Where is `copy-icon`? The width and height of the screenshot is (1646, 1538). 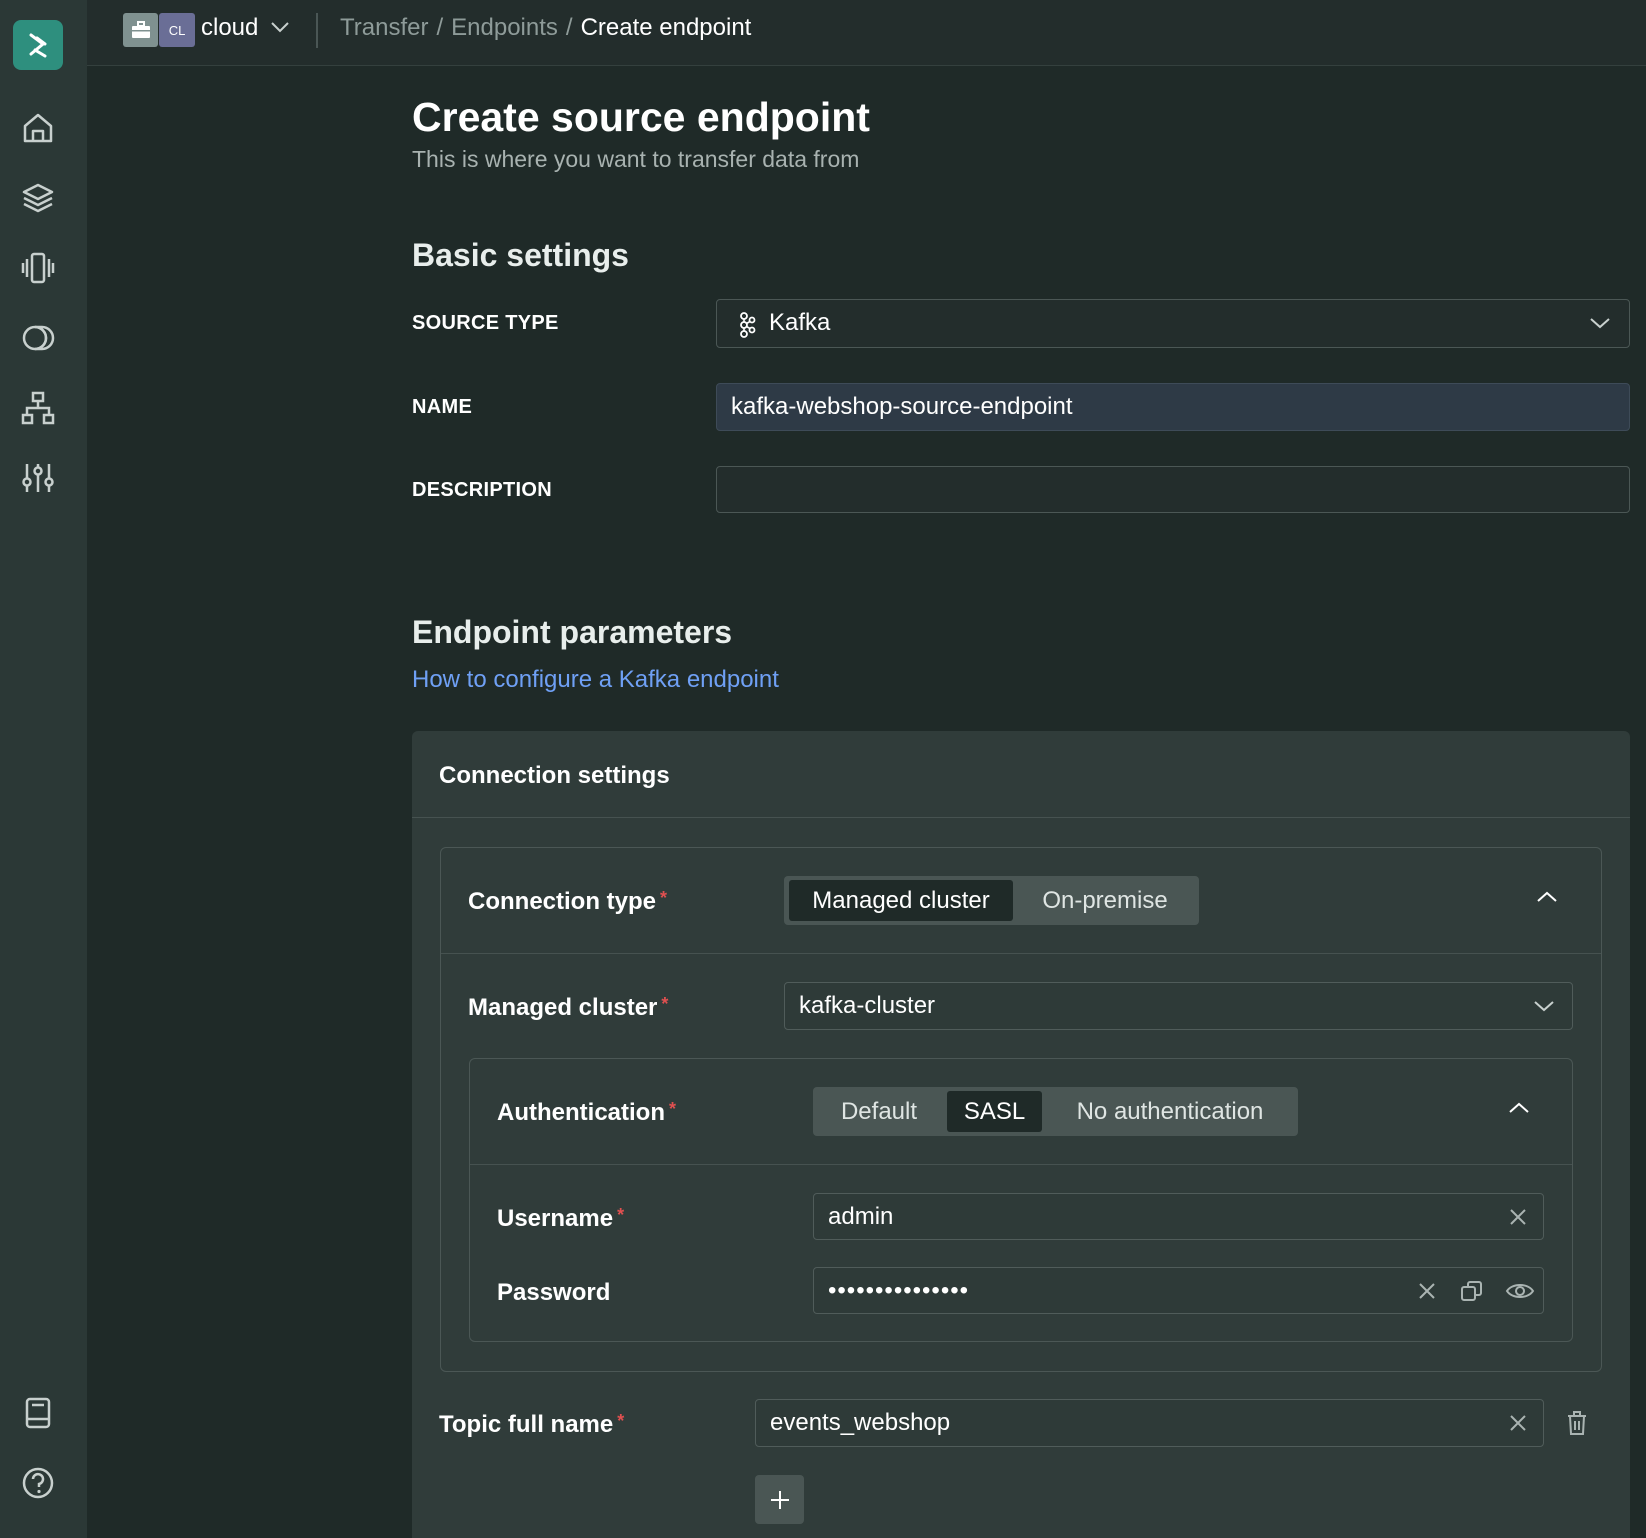 copy-icon is located at coordinates (1472, 1291).